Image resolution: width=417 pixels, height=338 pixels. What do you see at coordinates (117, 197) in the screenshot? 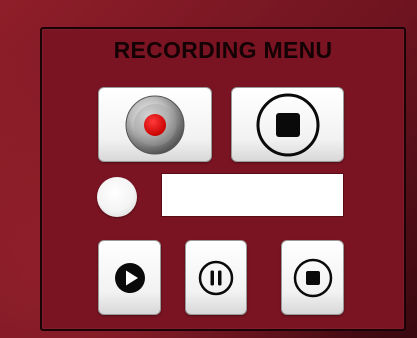
I see `recording-indicator-light` at bounding box center [117, 197].